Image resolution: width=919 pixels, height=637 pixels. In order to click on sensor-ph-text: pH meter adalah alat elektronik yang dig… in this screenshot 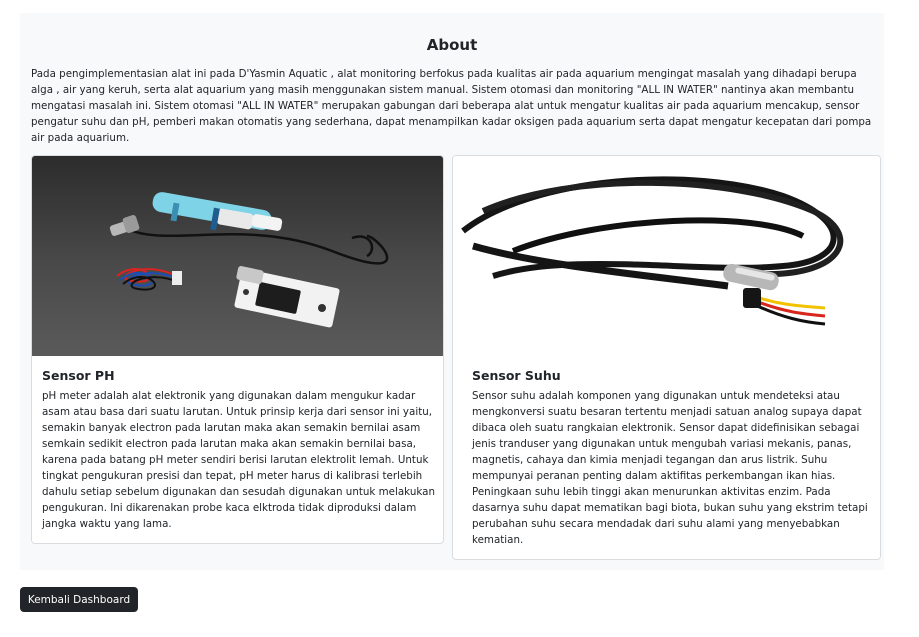, I will do `click(238, 460)`.